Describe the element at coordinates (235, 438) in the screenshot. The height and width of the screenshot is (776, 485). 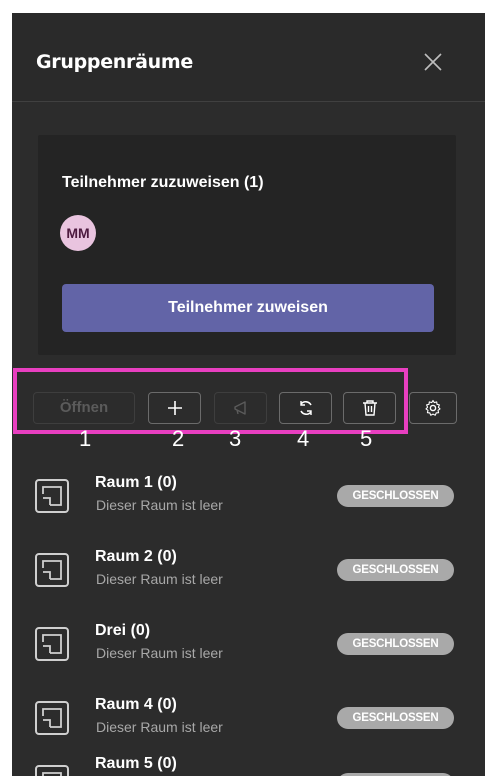
I see `annotation-number: 3` at that location.